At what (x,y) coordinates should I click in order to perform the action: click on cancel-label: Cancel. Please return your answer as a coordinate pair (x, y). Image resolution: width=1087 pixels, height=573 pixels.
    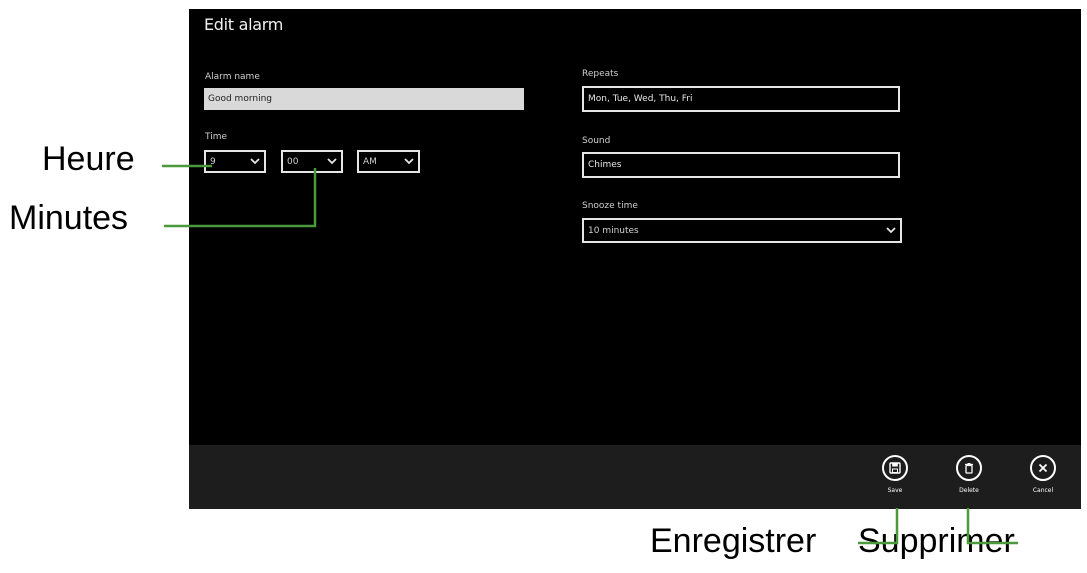
    Looking at the image, I should click on (1043, 490).